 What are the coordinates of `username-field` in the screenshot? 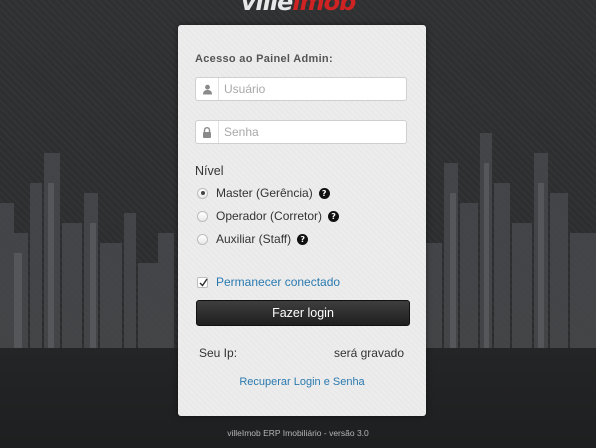 It's located at (301, 89).